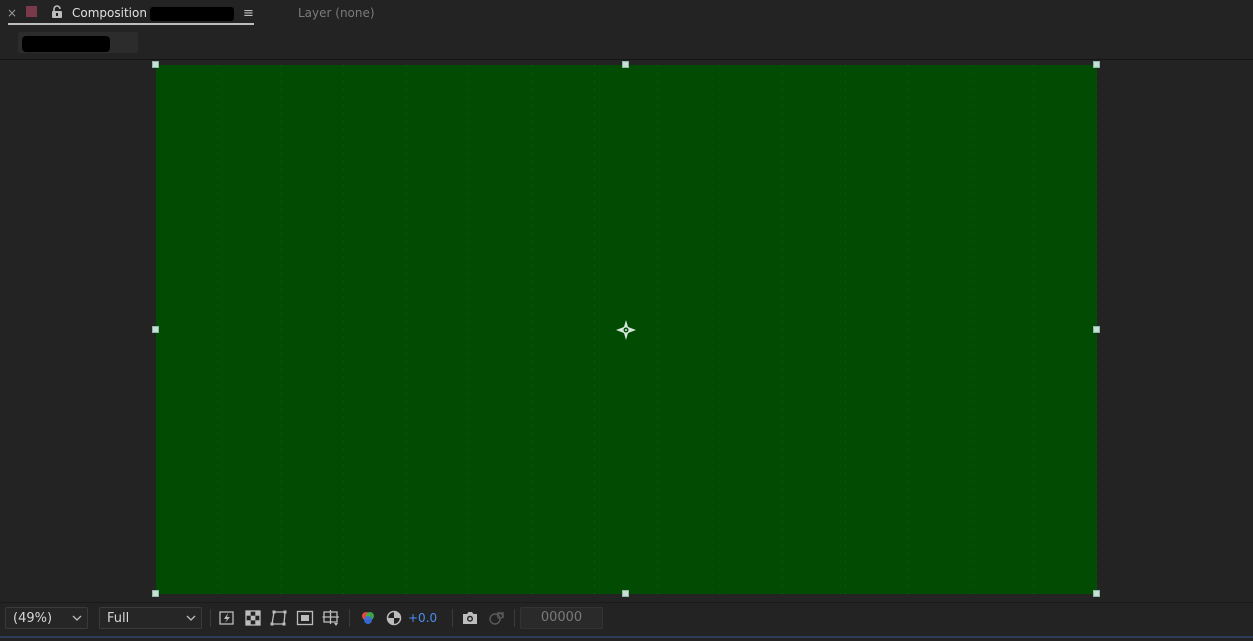 Image resolution: width=1253 pixels, height=641 pixels. I want to click on panel-menu-icon: ≡, so click(248, 14).